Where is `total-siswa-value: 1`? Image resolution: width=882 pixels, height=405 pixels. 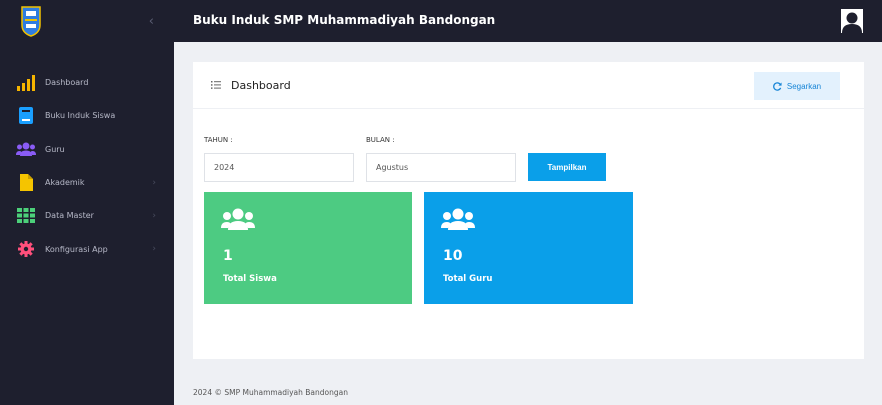 total-siswa-value: 1 is located at coordinates (228, 256).